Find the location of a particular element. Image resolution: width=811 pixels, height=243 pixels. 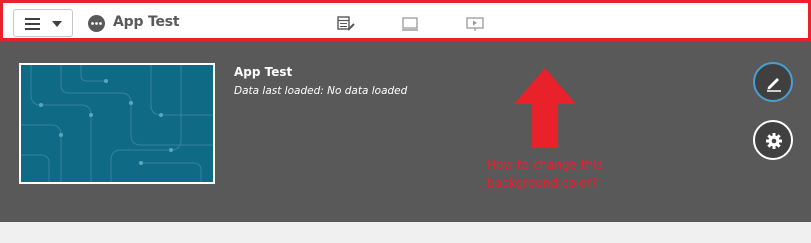

data-load-status: Data last loaded: No data loaded is located at coordinates (321, 91).